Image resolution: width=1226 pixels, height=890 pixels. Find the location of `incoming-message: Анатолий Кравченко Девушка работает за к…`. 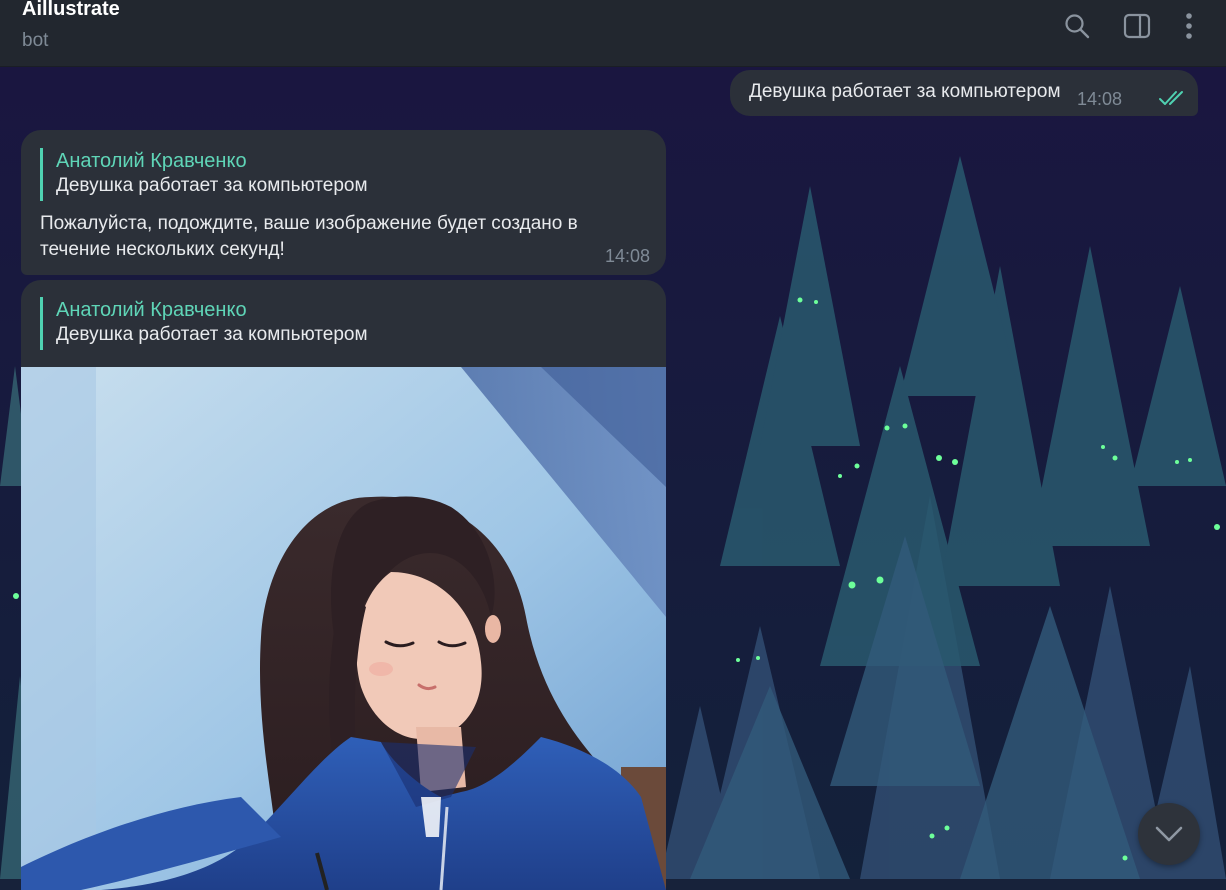

incoming-message: Анатолий Кравченко Девушка работает за к… is located at coordinates (343, 202).